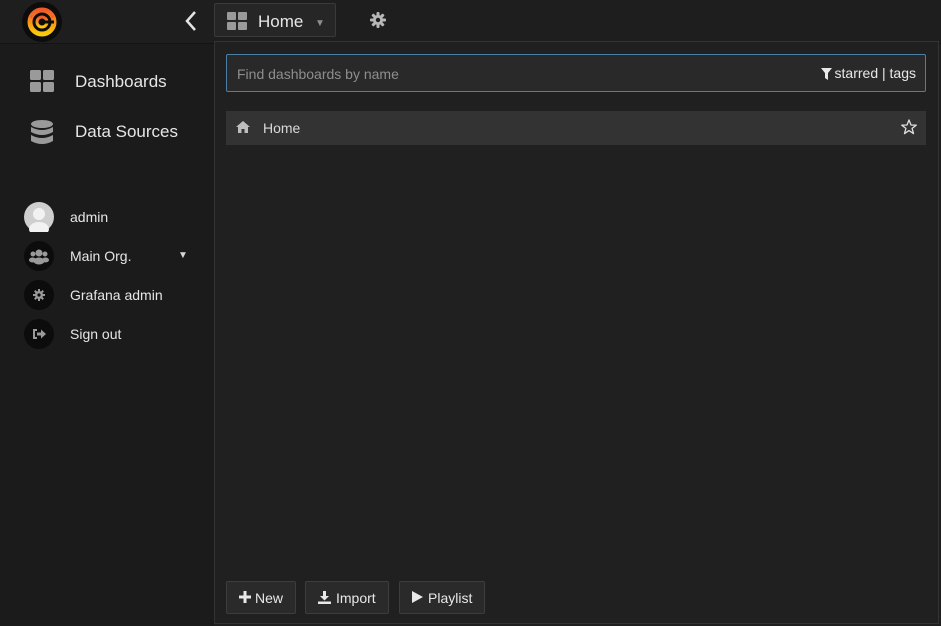  What do you see at coordinates (243, 127) in the screenshot?
I see `home-icon` at bounding box center [243, 127].